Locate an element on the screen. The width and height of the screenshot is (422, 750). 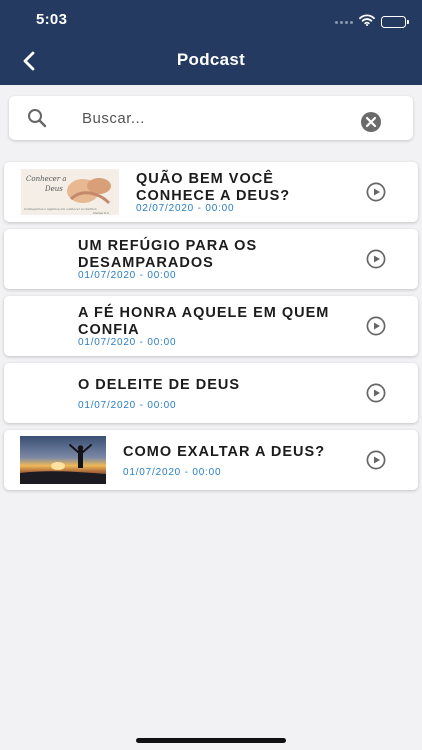
battery-icon is located at coordinates (395, 22).